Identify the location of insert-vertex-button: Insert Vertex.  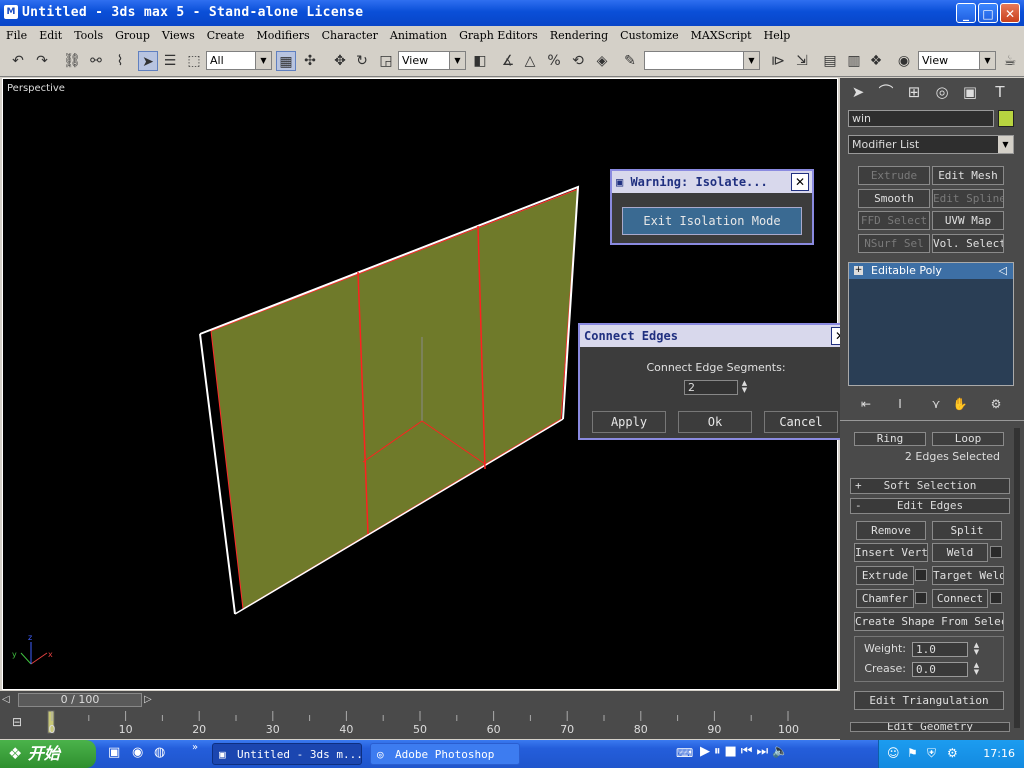
(891, 552).